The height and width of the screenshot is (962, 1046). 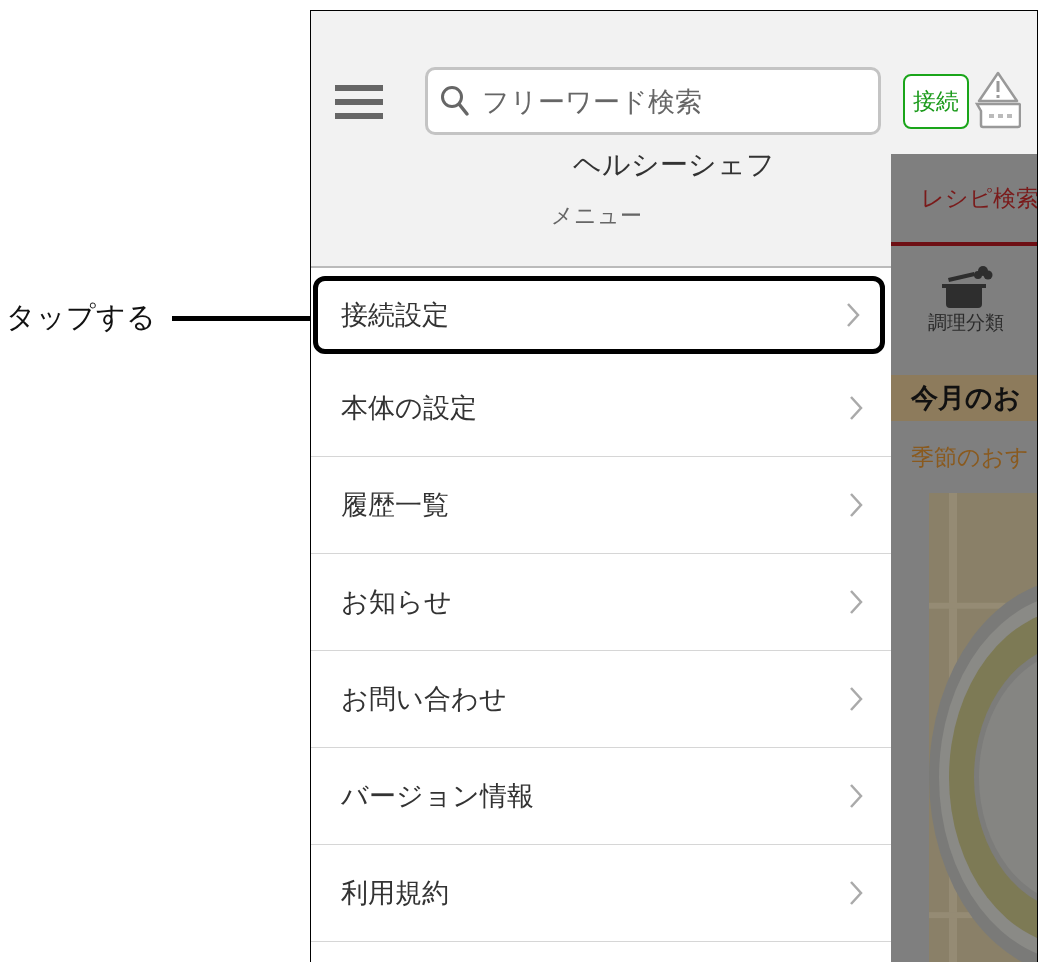 What do you see at coordinates (998, 100) in the screenshot?
I see `device-warning-icon` at bounding box center [998, 100].